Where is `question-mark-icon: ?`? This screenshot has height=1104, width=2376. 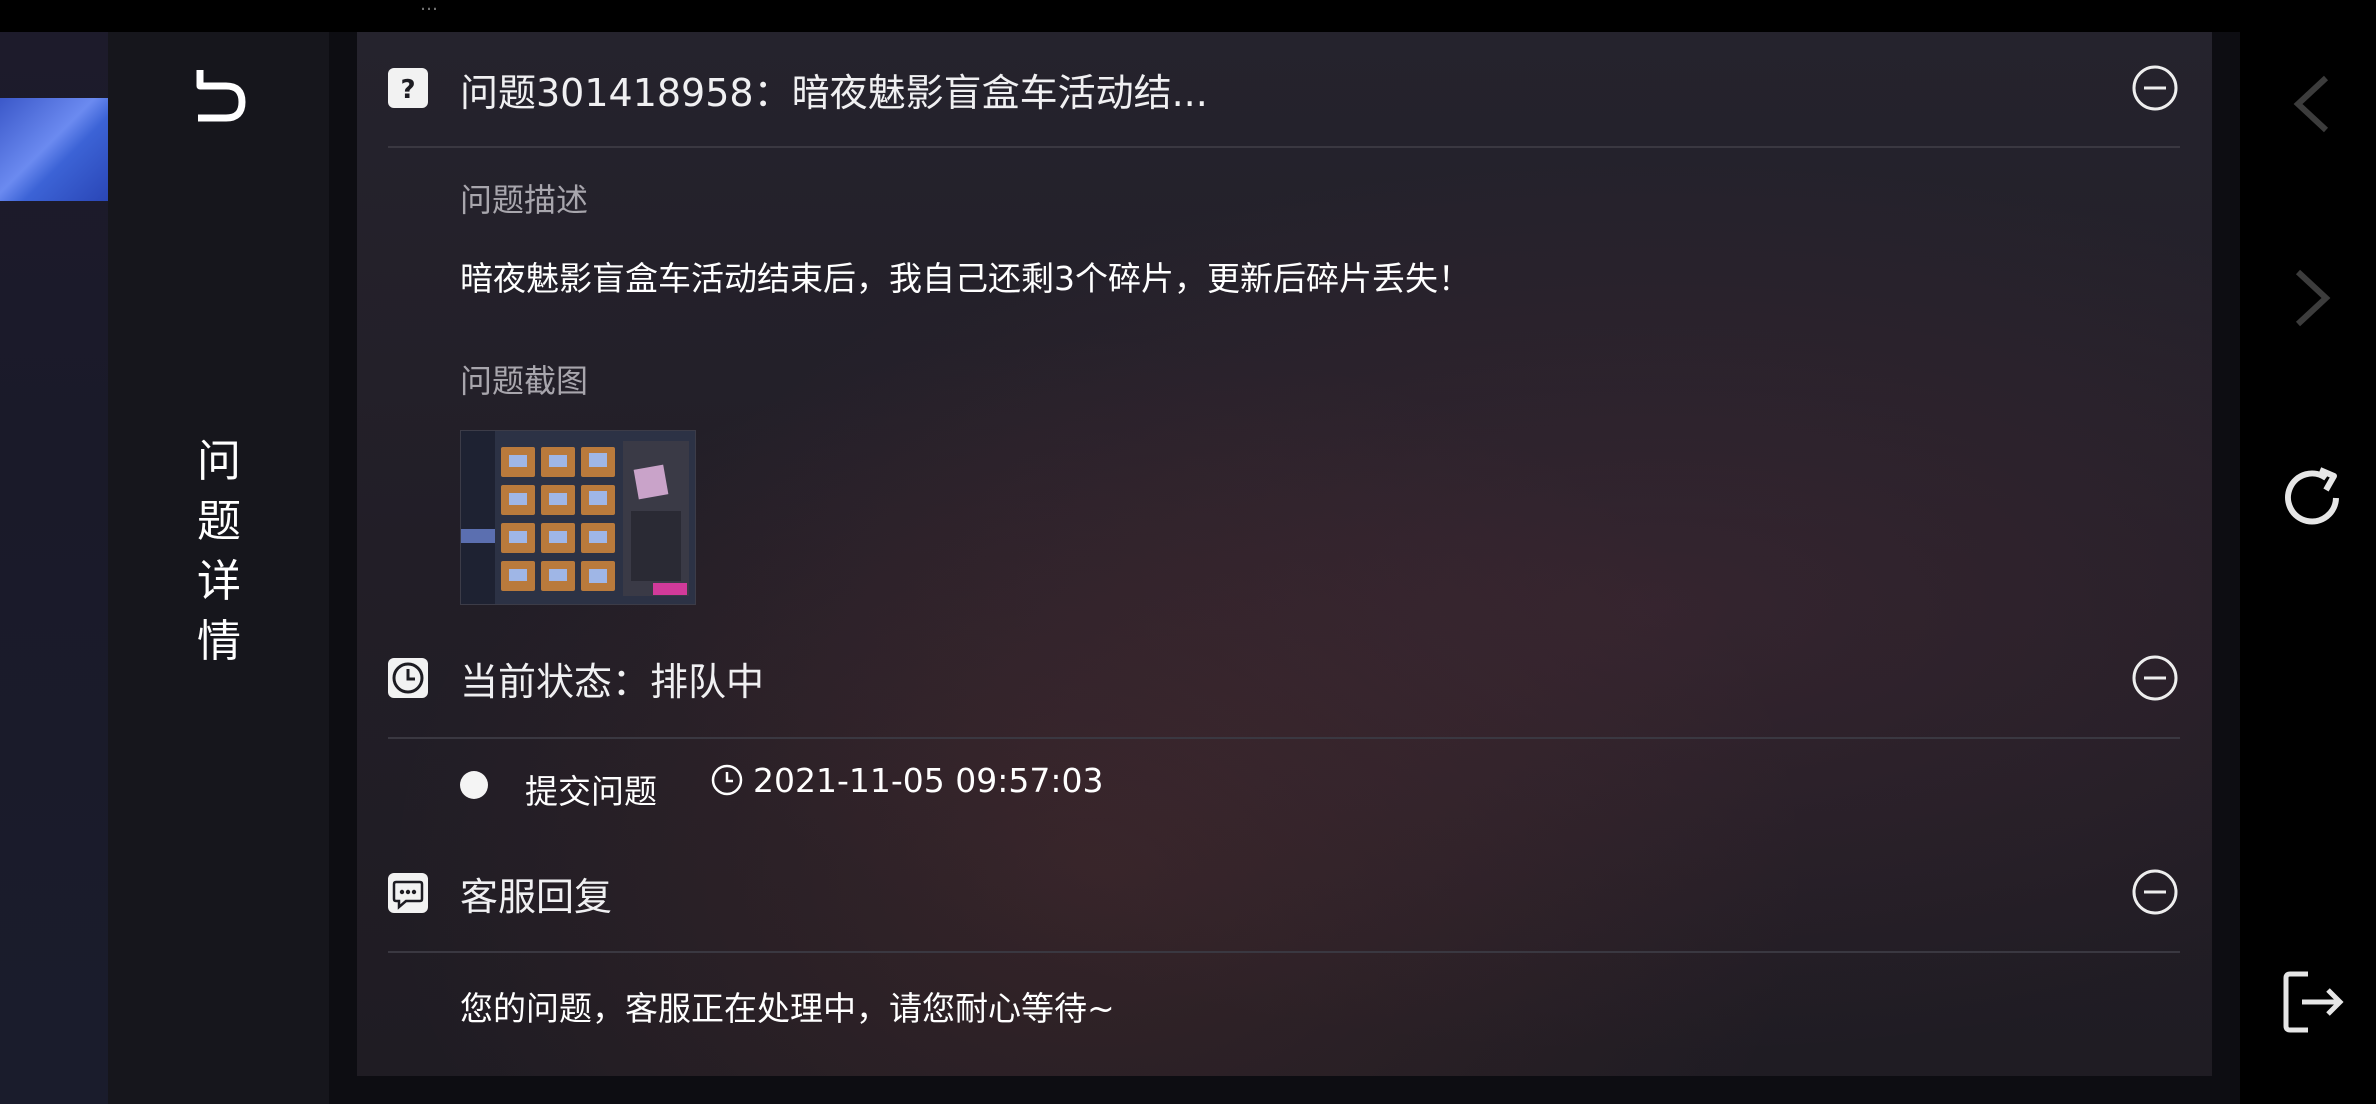 question-mark-icon: ? is located at coordinates (408, 88).